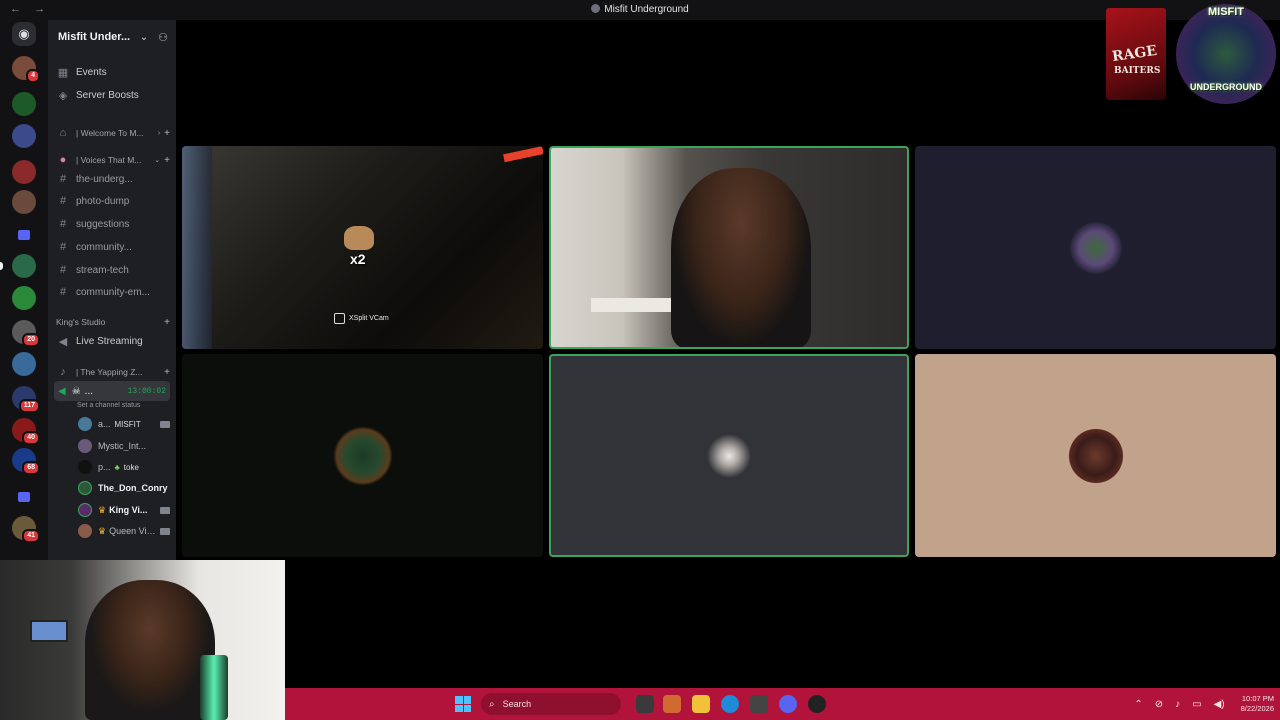  I want to click on volume-icon: ◀), so click(1219, 704).